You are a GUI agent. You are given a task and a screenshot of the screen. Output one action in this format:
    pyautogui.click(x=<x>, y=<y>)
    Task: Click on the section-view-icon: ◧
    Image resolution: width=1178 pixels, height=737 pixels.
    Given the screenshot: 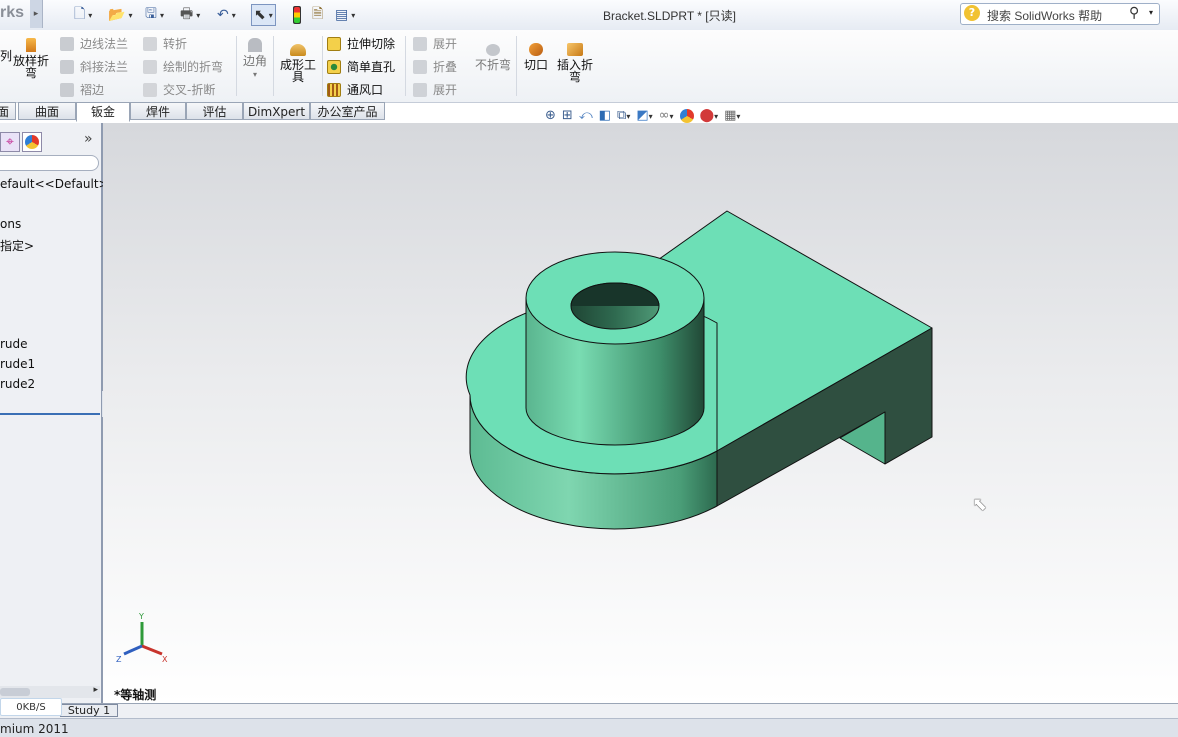 What is the action you would take?
    pyautogui.click(x=605, y=115)
    